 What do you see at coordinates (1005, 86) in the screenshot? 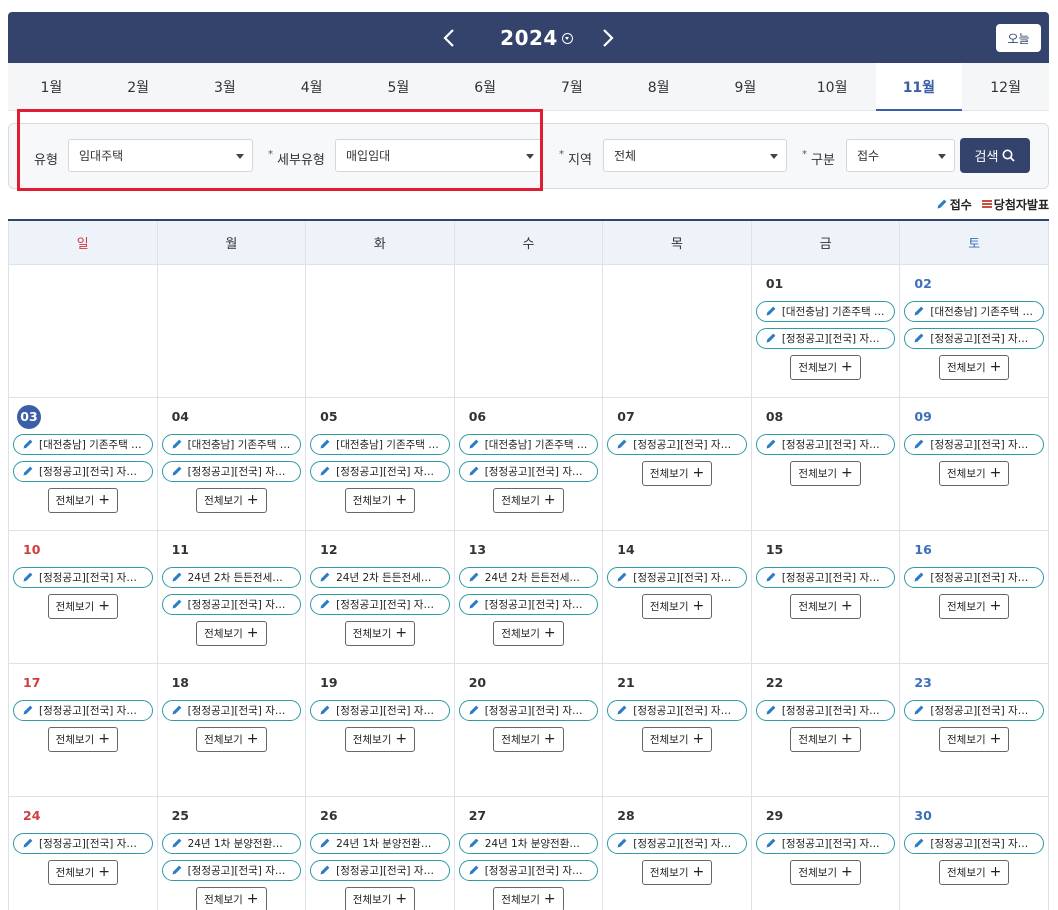
I see `month-tab-12: 12월` at bounding box center [1005, 86].